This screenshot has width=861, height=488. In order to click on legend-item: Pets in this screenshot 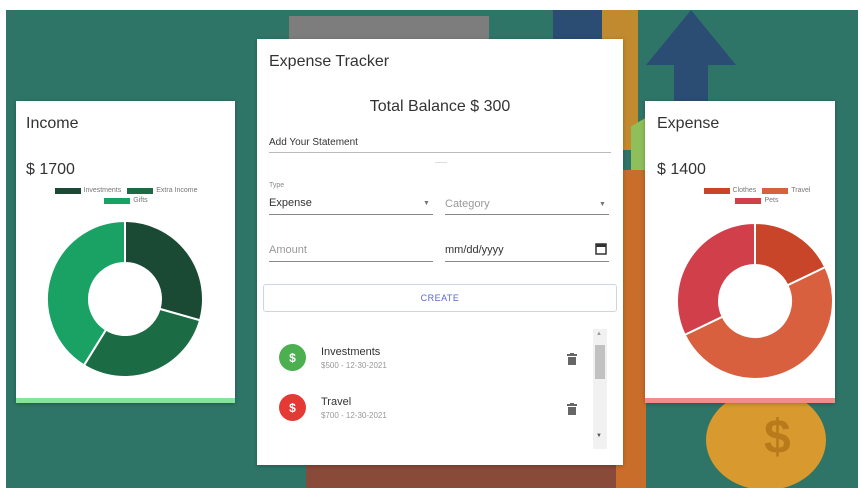, I will do `click(757, 200)`.